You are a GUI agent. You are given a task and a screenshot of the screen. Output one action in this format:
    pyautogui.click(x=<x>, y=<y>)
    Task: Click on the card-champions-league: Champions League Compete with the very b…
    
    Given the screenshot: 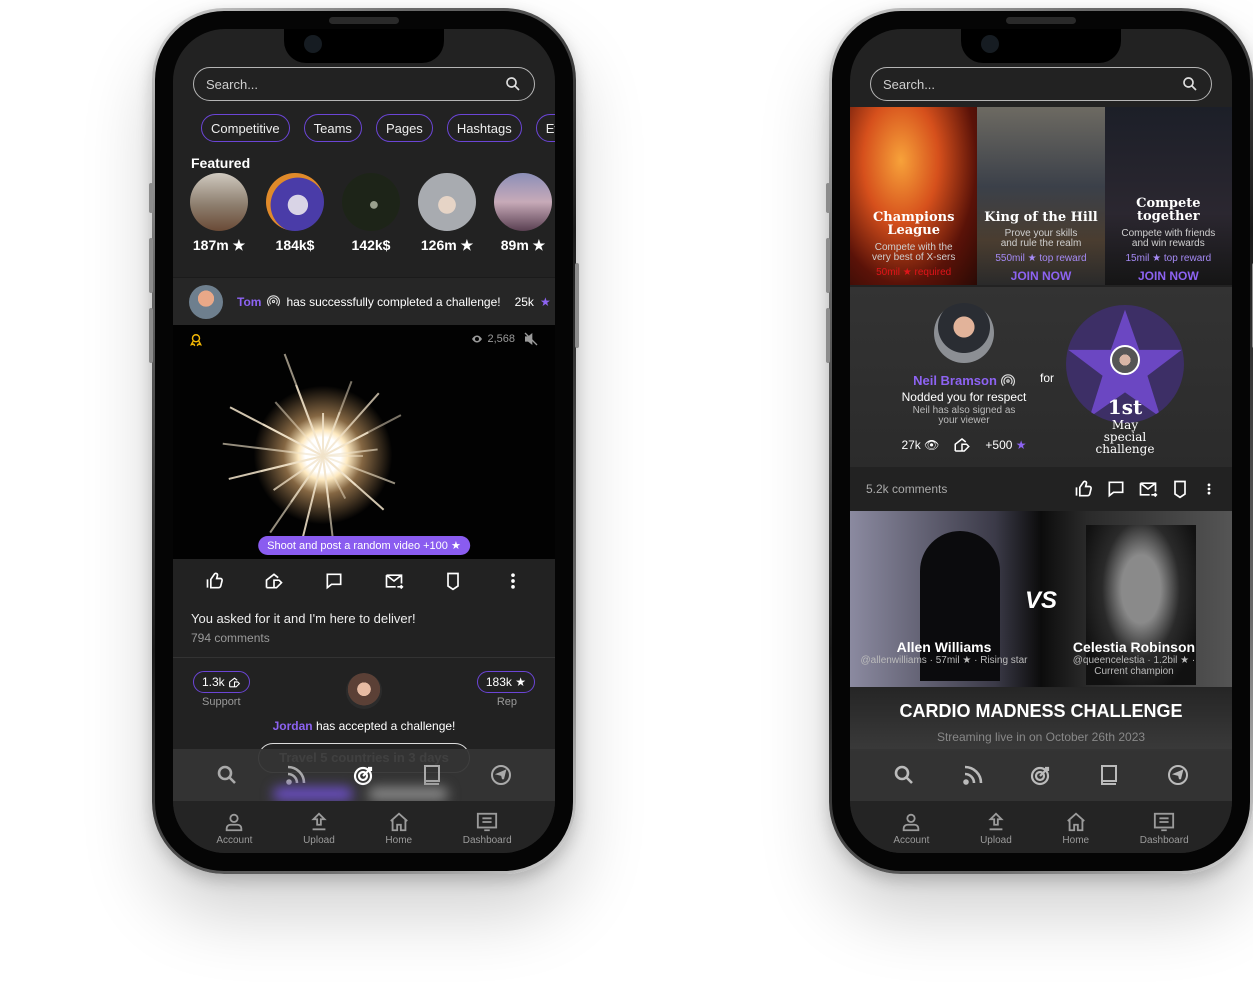 What is the action you would take?
    pyautogui.click(x=914, y=196)
    